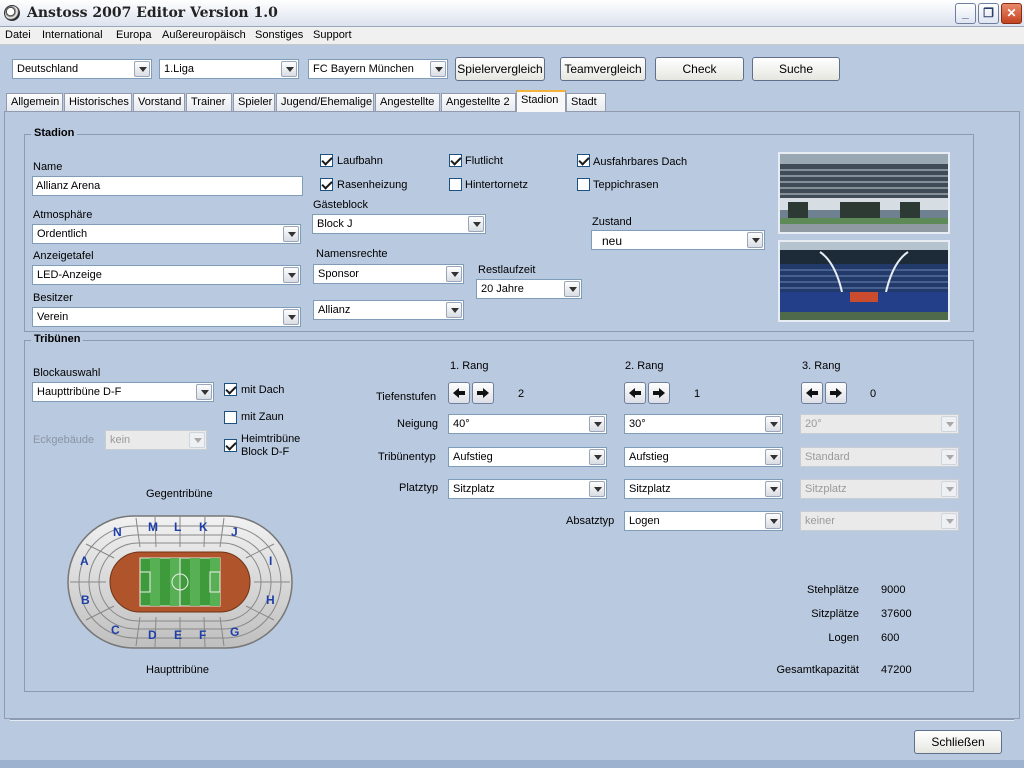  Describe the element at coordinates (270, 561) in the screenshot. I see `block-i-label: I` at that location.